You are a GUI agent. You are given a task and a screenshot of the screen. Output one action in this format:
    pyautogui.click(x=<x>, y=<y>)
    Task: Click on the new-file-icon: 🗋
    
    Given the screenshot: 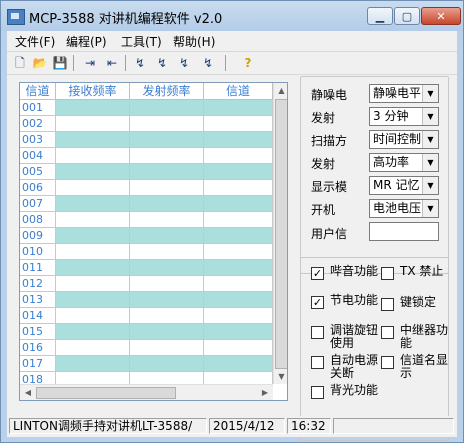 What is the action you would take?
    pyautogui.click(x=20, y=63)
    